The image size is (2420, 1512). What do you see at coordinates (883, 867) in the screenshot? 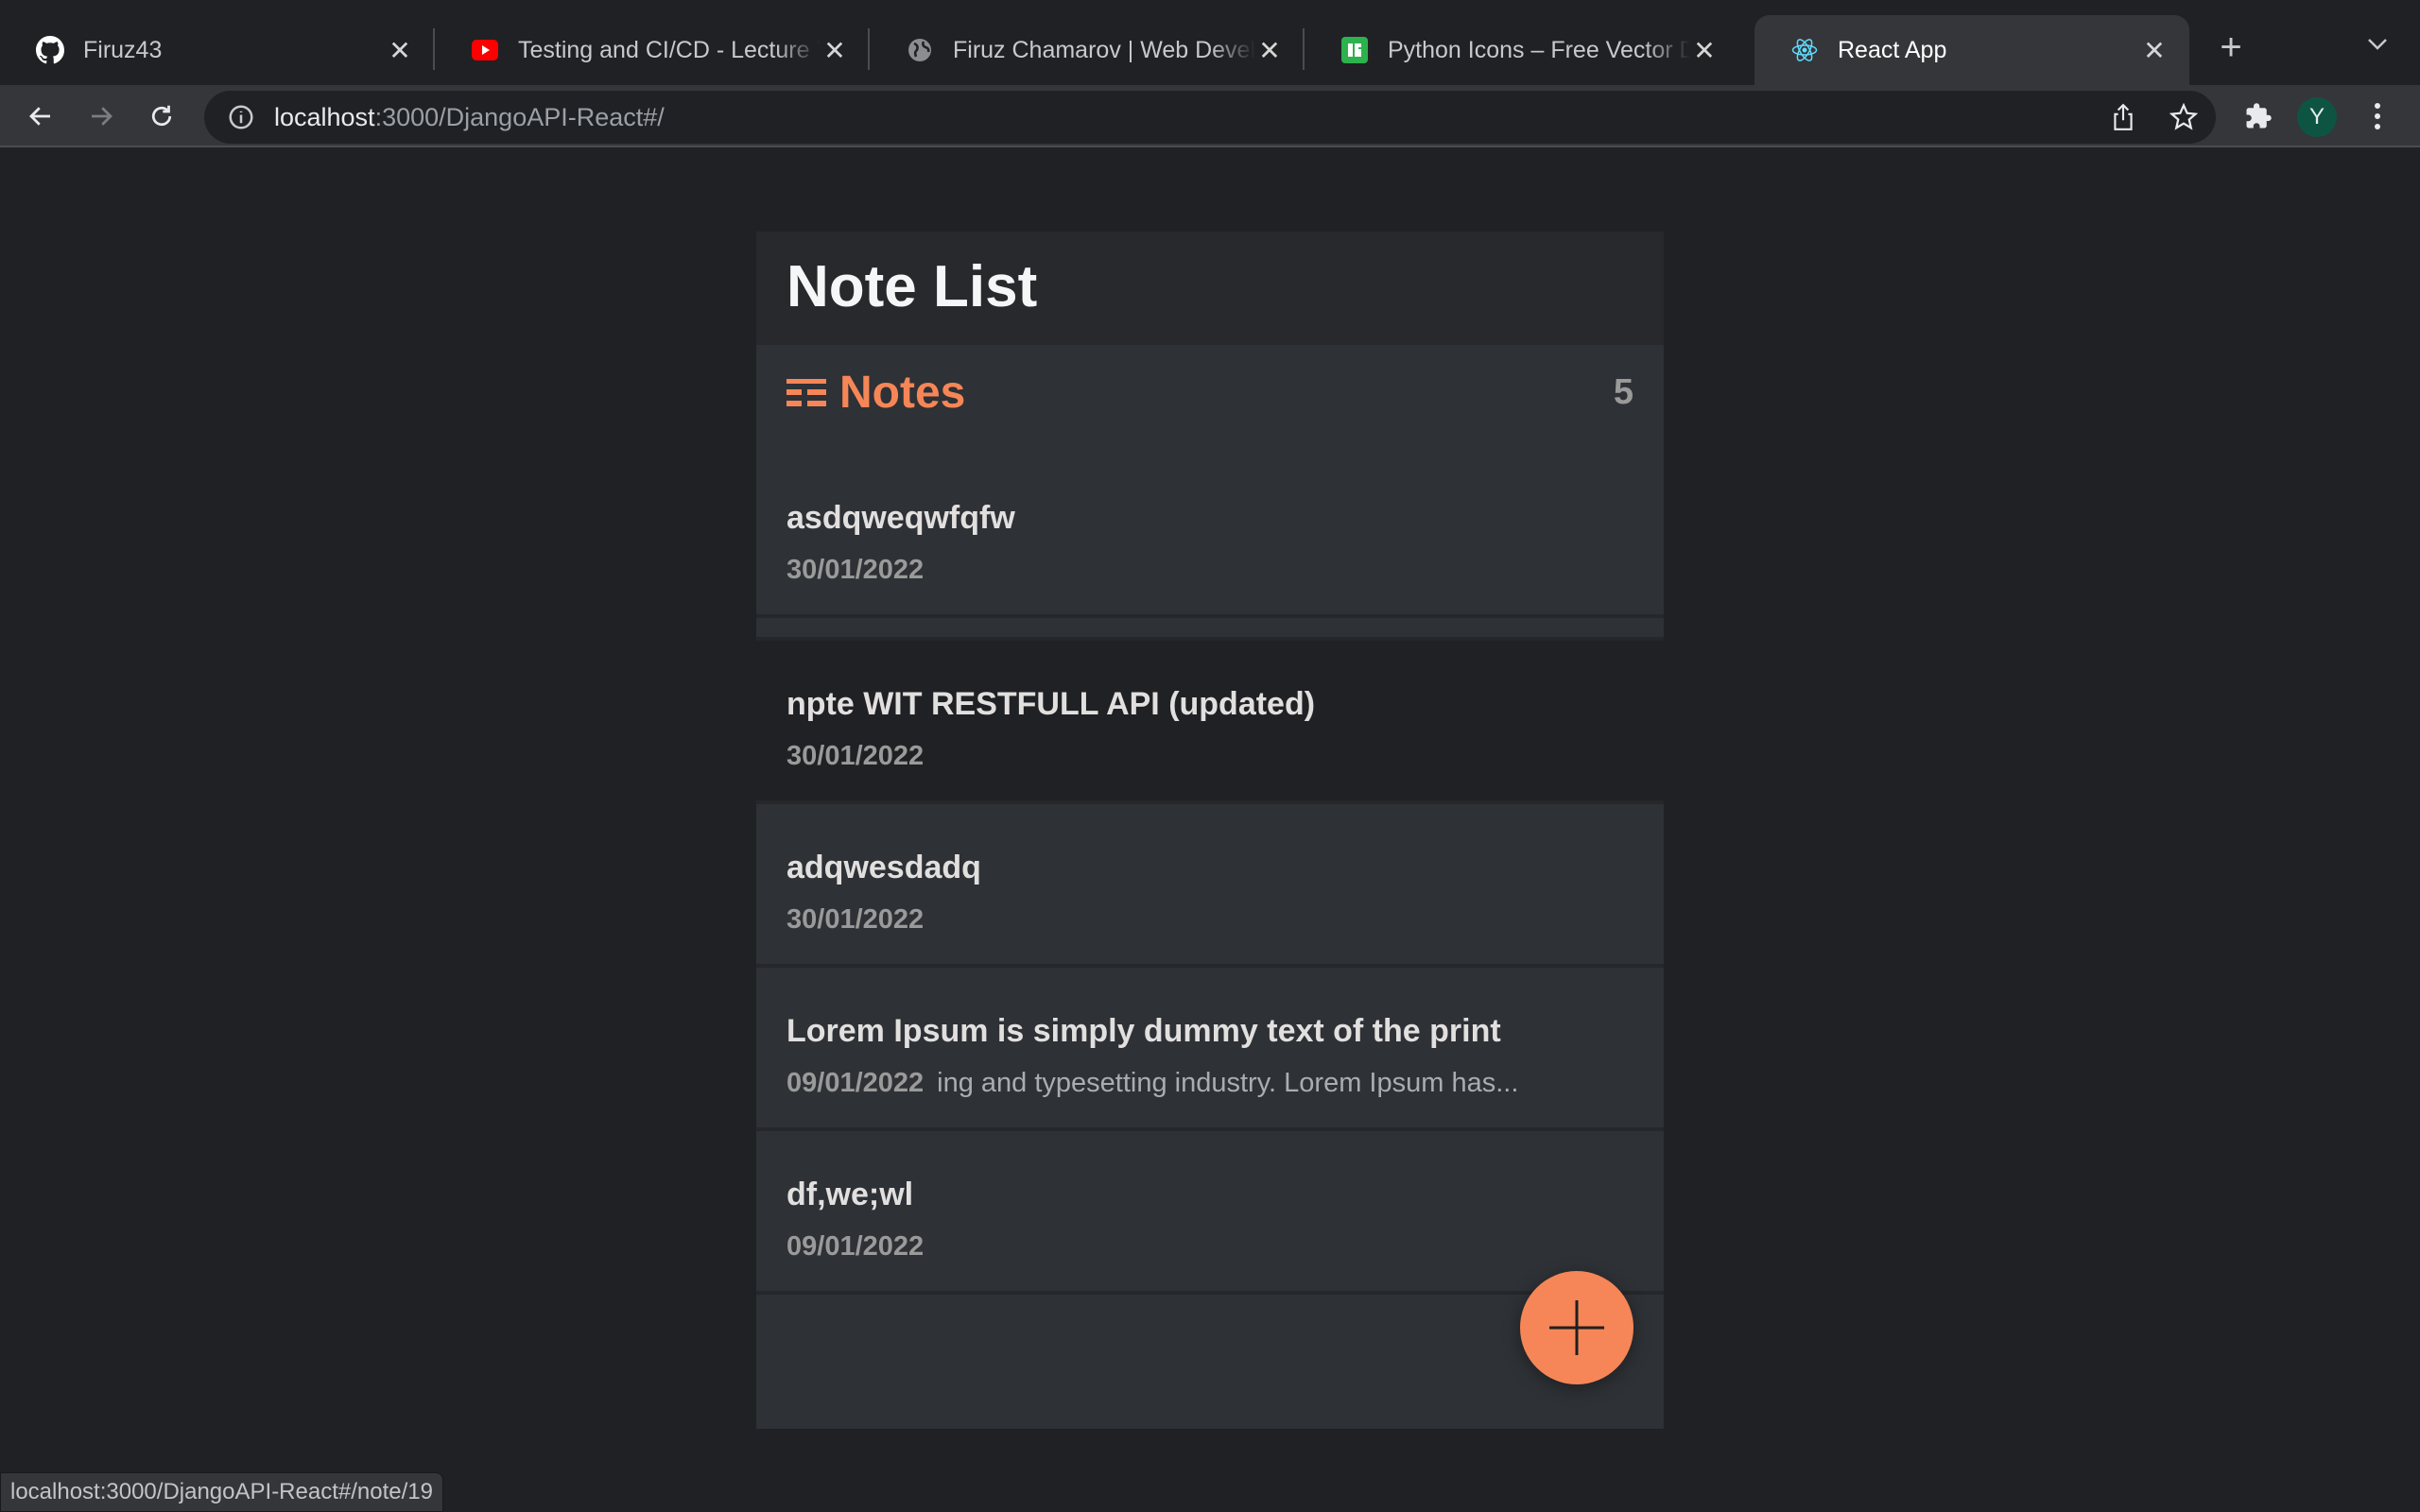
I see `note-title: adqwesdadq` at bounding box center [883, 867].